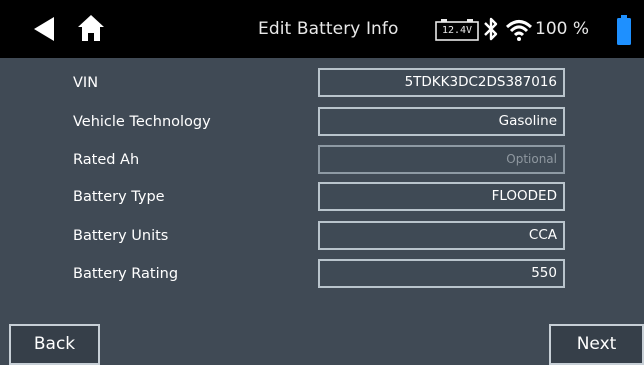 Image resolution: width=644 pixels, height=365 pixels. Describe the element at coordinates (441, 121) in the screenshot. I see `vehicle-technology-field: Gasoline` at that location.